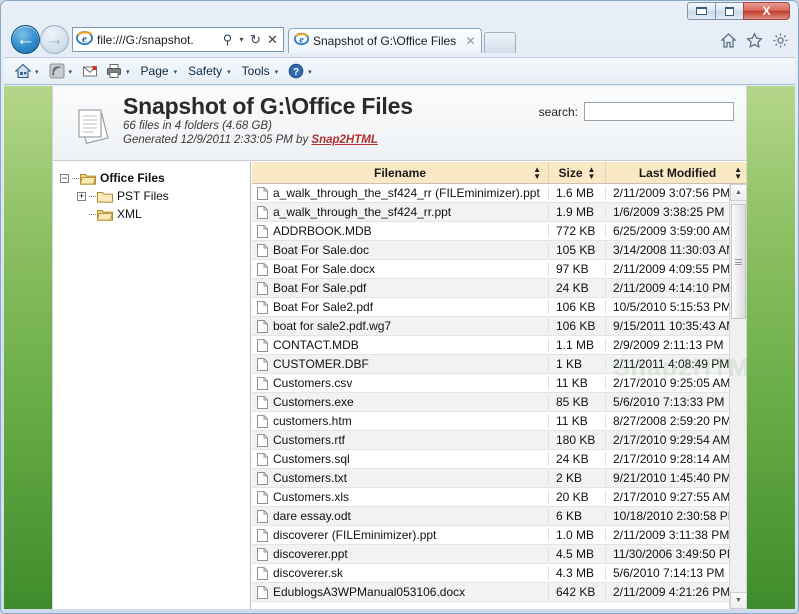  I want to click on cell-filename: Customers.rtf, so click(400, 440).